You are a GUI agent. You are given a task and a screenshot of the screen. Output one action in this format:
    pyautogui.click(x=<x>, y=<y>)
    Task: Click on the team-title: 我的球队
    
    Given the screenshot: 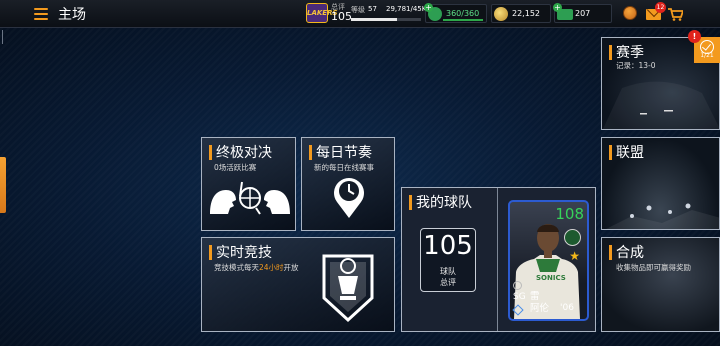 What is the action you would take?
    pyautogui.click(x=444, y=203)
    